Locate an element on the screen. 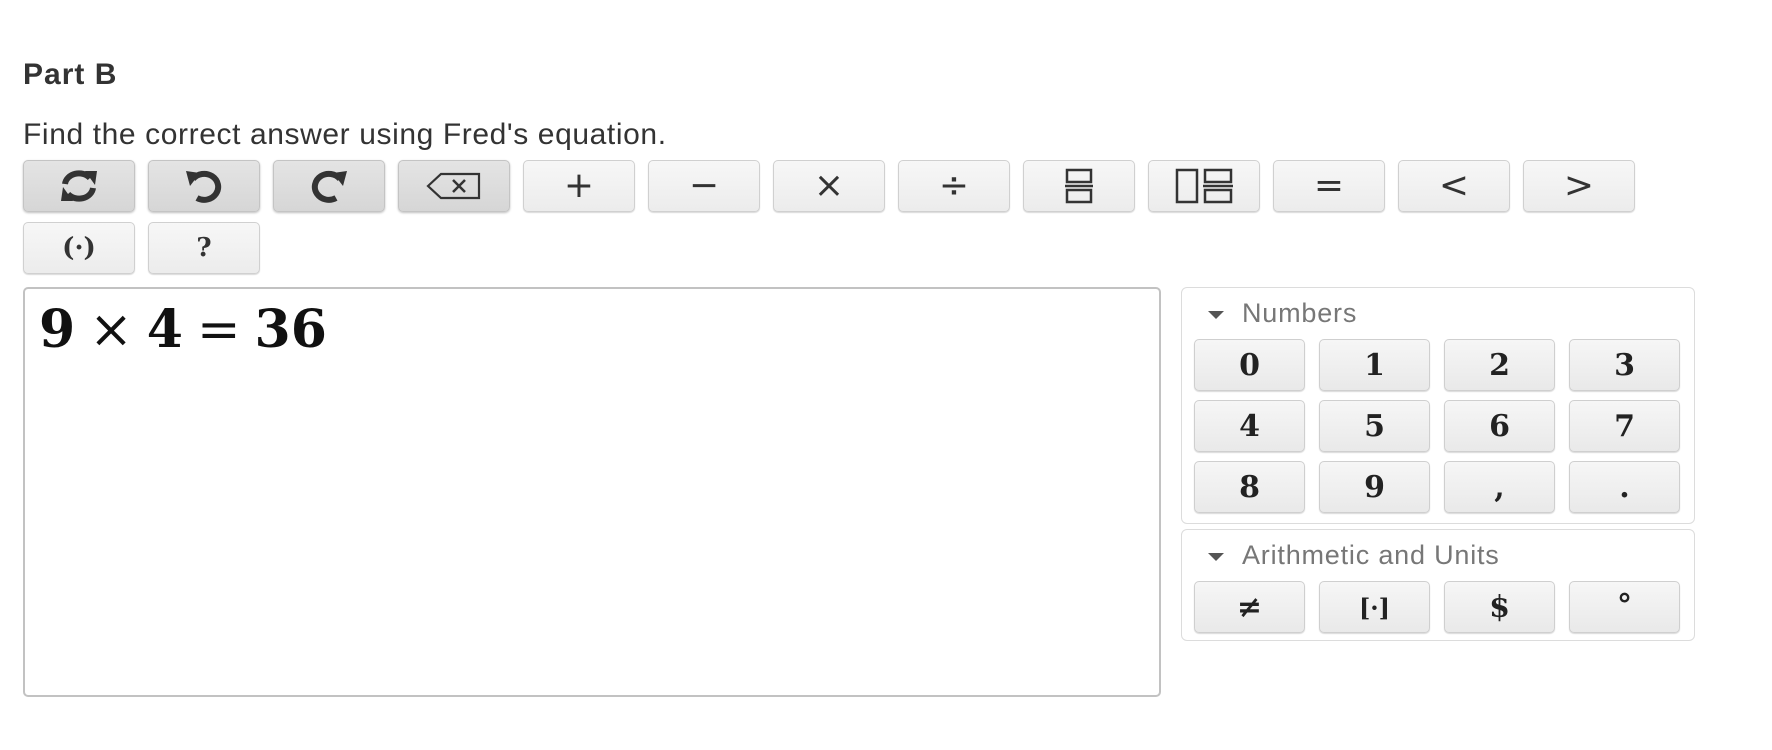 The width and height of the screenshot is (1772, 750). arithmetic-units-panel: Arithmetic and Units ≠ [·] $ ° is located at coordinates (1438, 585).